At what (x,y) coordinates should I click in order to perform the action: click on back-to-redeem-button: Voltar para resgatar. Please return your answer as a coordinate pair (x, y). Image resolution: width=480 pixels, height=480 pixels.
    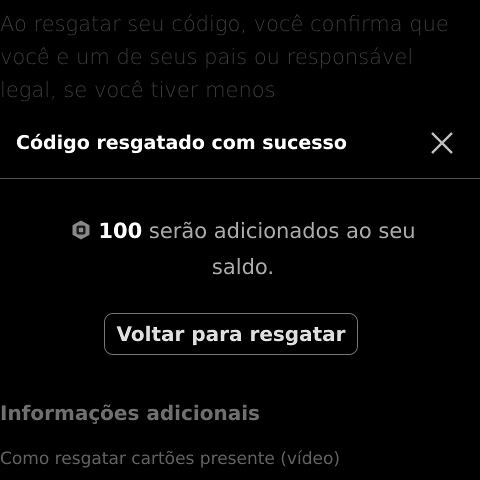
    Looking at the image, I should click on (231, 334).